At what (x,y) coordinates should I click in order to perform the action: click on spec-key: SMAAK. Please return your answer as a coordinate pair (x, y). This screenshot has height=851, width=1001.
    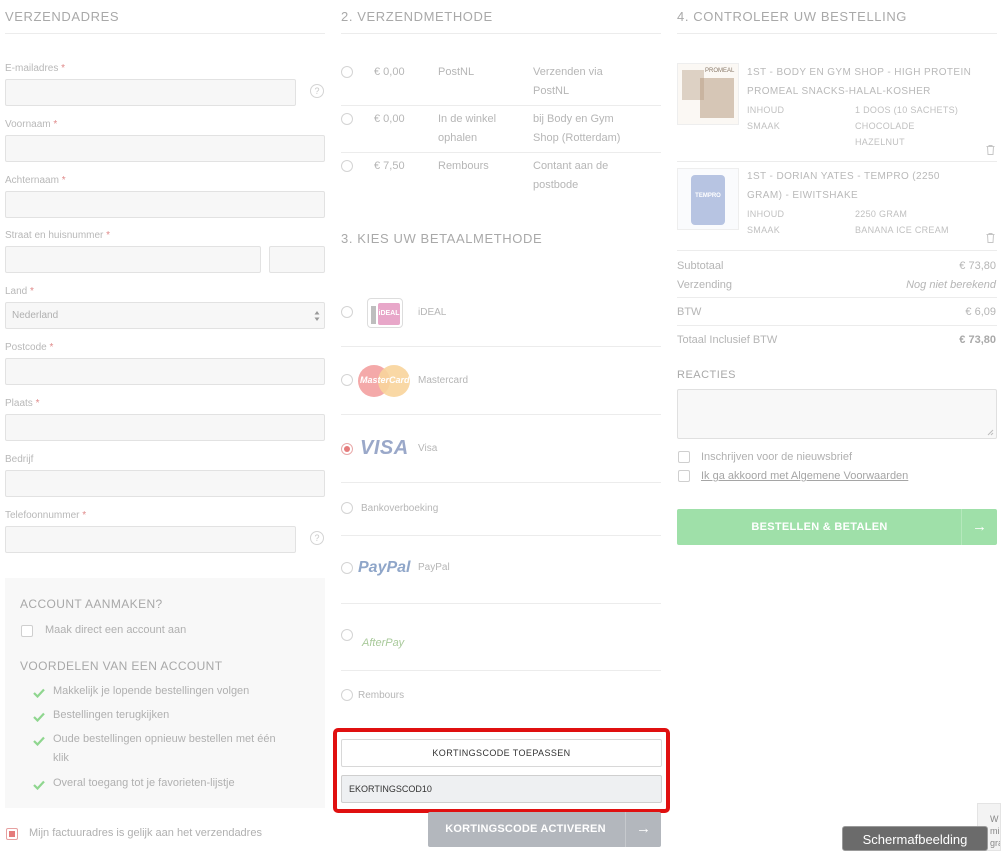
    Looking at the image, I should click on (764, 126).